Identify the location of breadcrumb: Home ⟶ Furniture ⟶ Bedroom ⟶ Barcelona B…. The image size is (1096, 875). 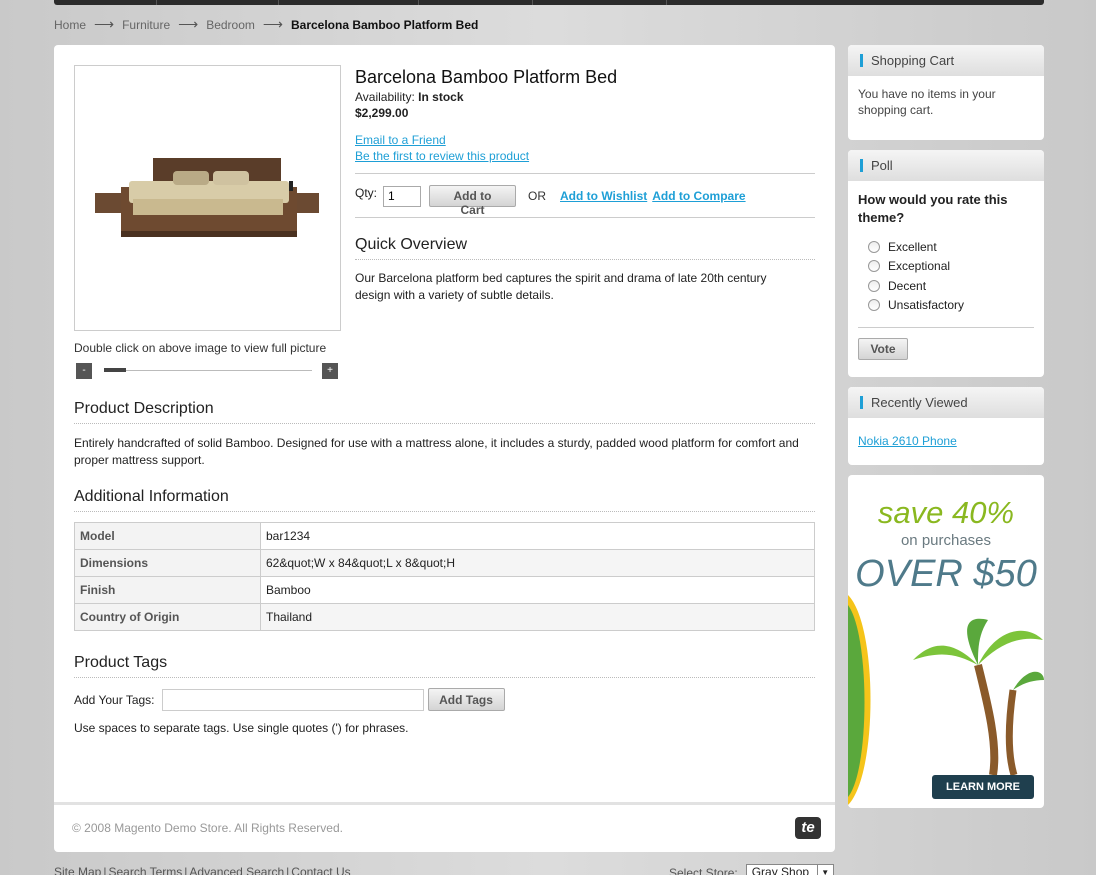
(266, 24).